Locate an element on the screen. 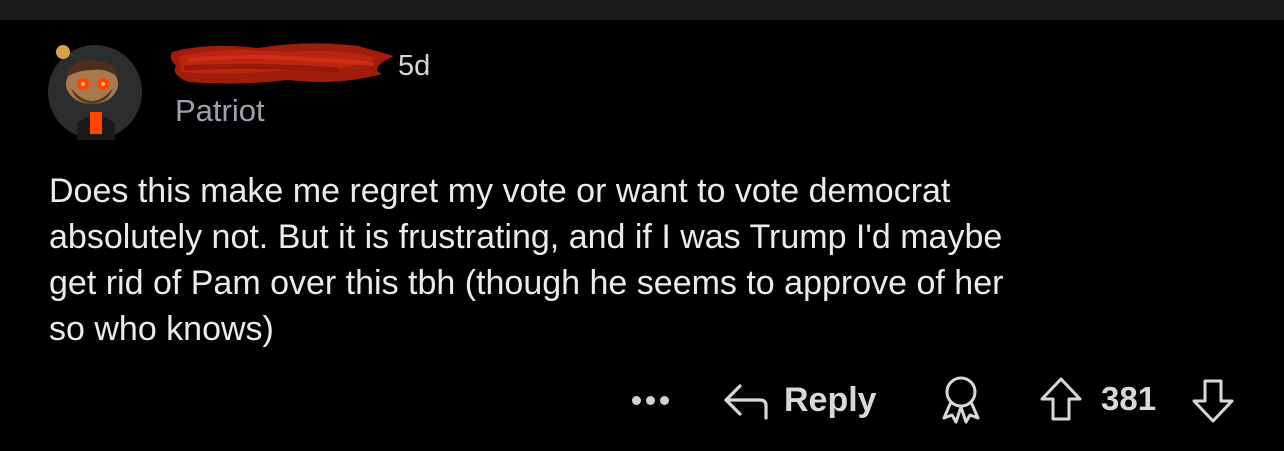 The width and height of the screenshot is (1284, 451). redacted-username is located at coordinates (282, 63).